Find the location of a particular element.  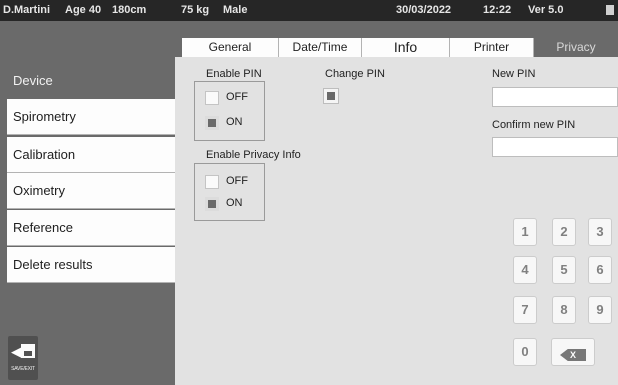

save-exit-button: ◀ SAVE/EXIT is located at coordinates (23, 358).